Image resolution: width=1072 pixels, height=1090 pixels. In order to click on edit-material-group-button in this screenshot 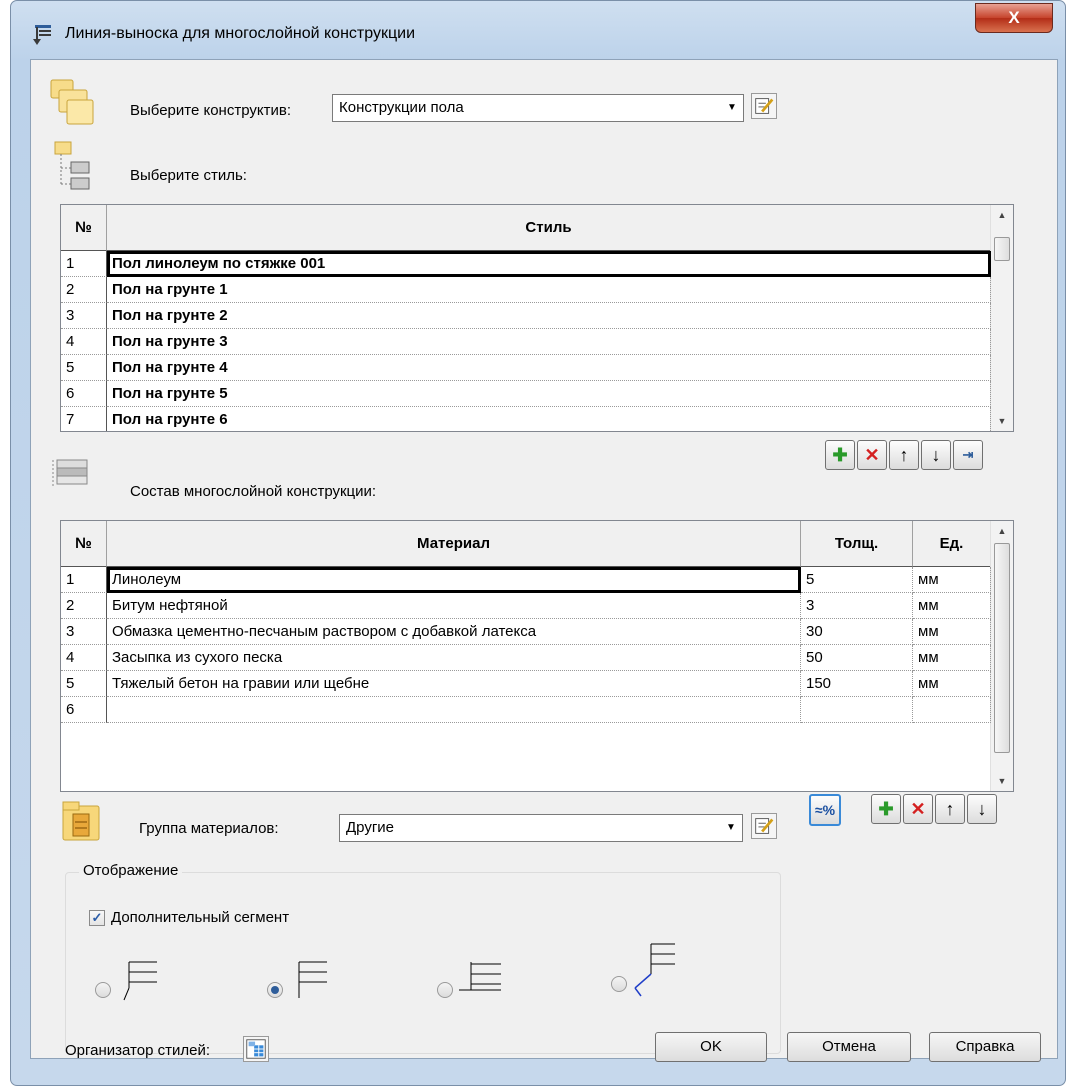, I will do `click(764, 826)`.